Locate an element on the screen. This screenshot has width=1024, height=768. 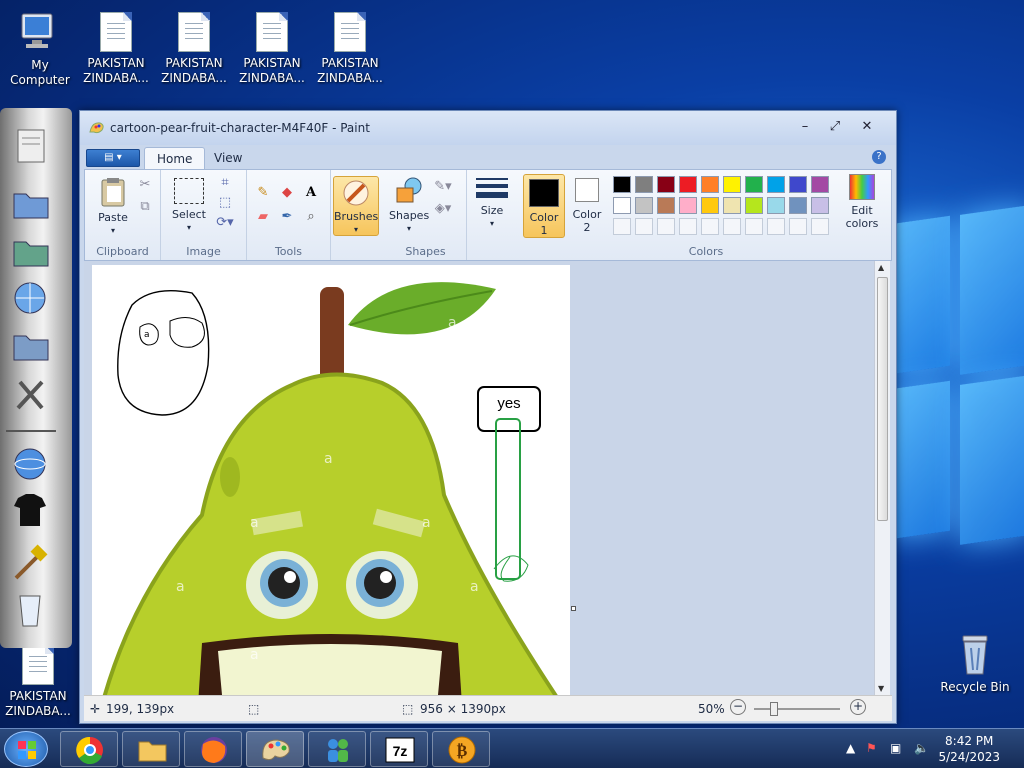
side-dock is located at coordinates (36, 378).